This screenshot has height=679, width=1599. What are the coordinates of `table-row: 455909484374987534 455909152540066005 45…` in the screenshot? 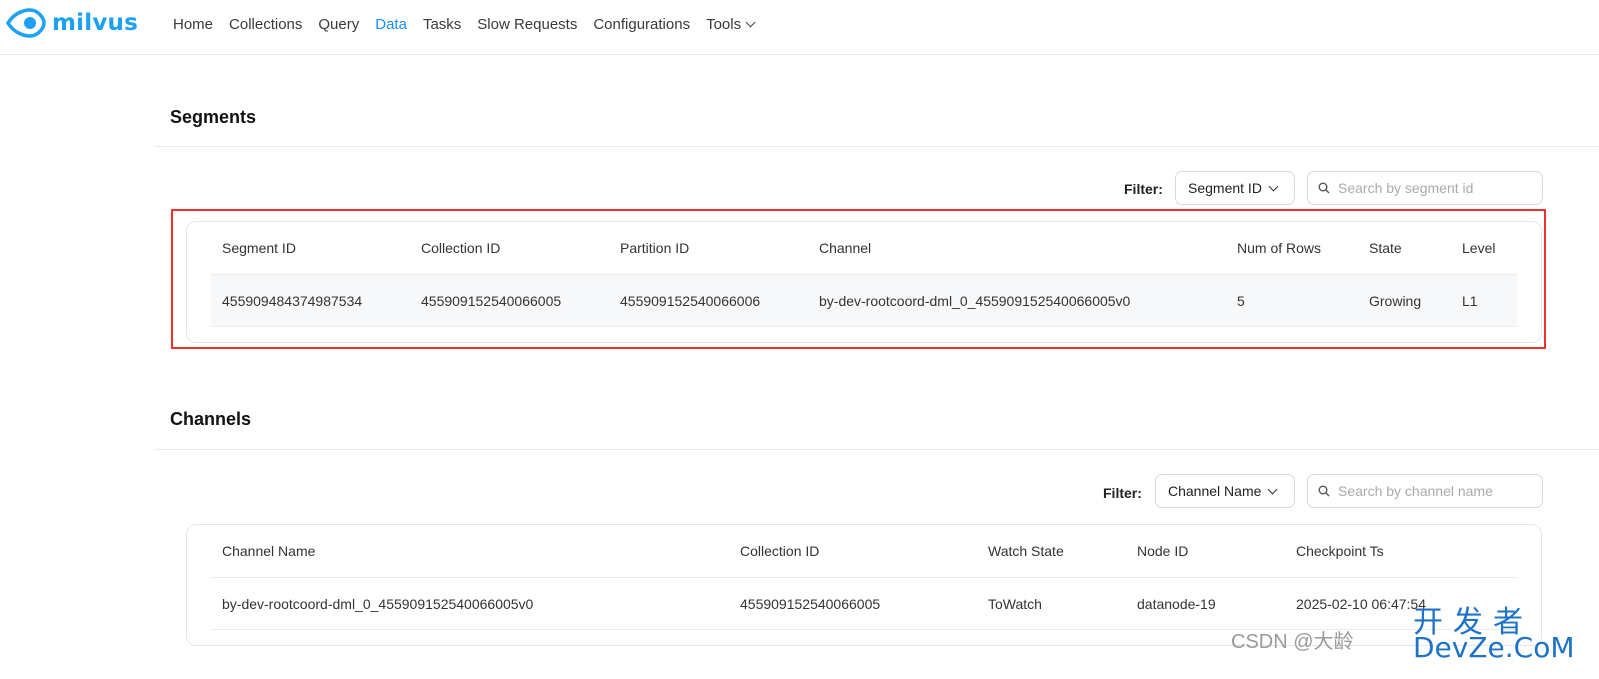 It's located at (864, 301).